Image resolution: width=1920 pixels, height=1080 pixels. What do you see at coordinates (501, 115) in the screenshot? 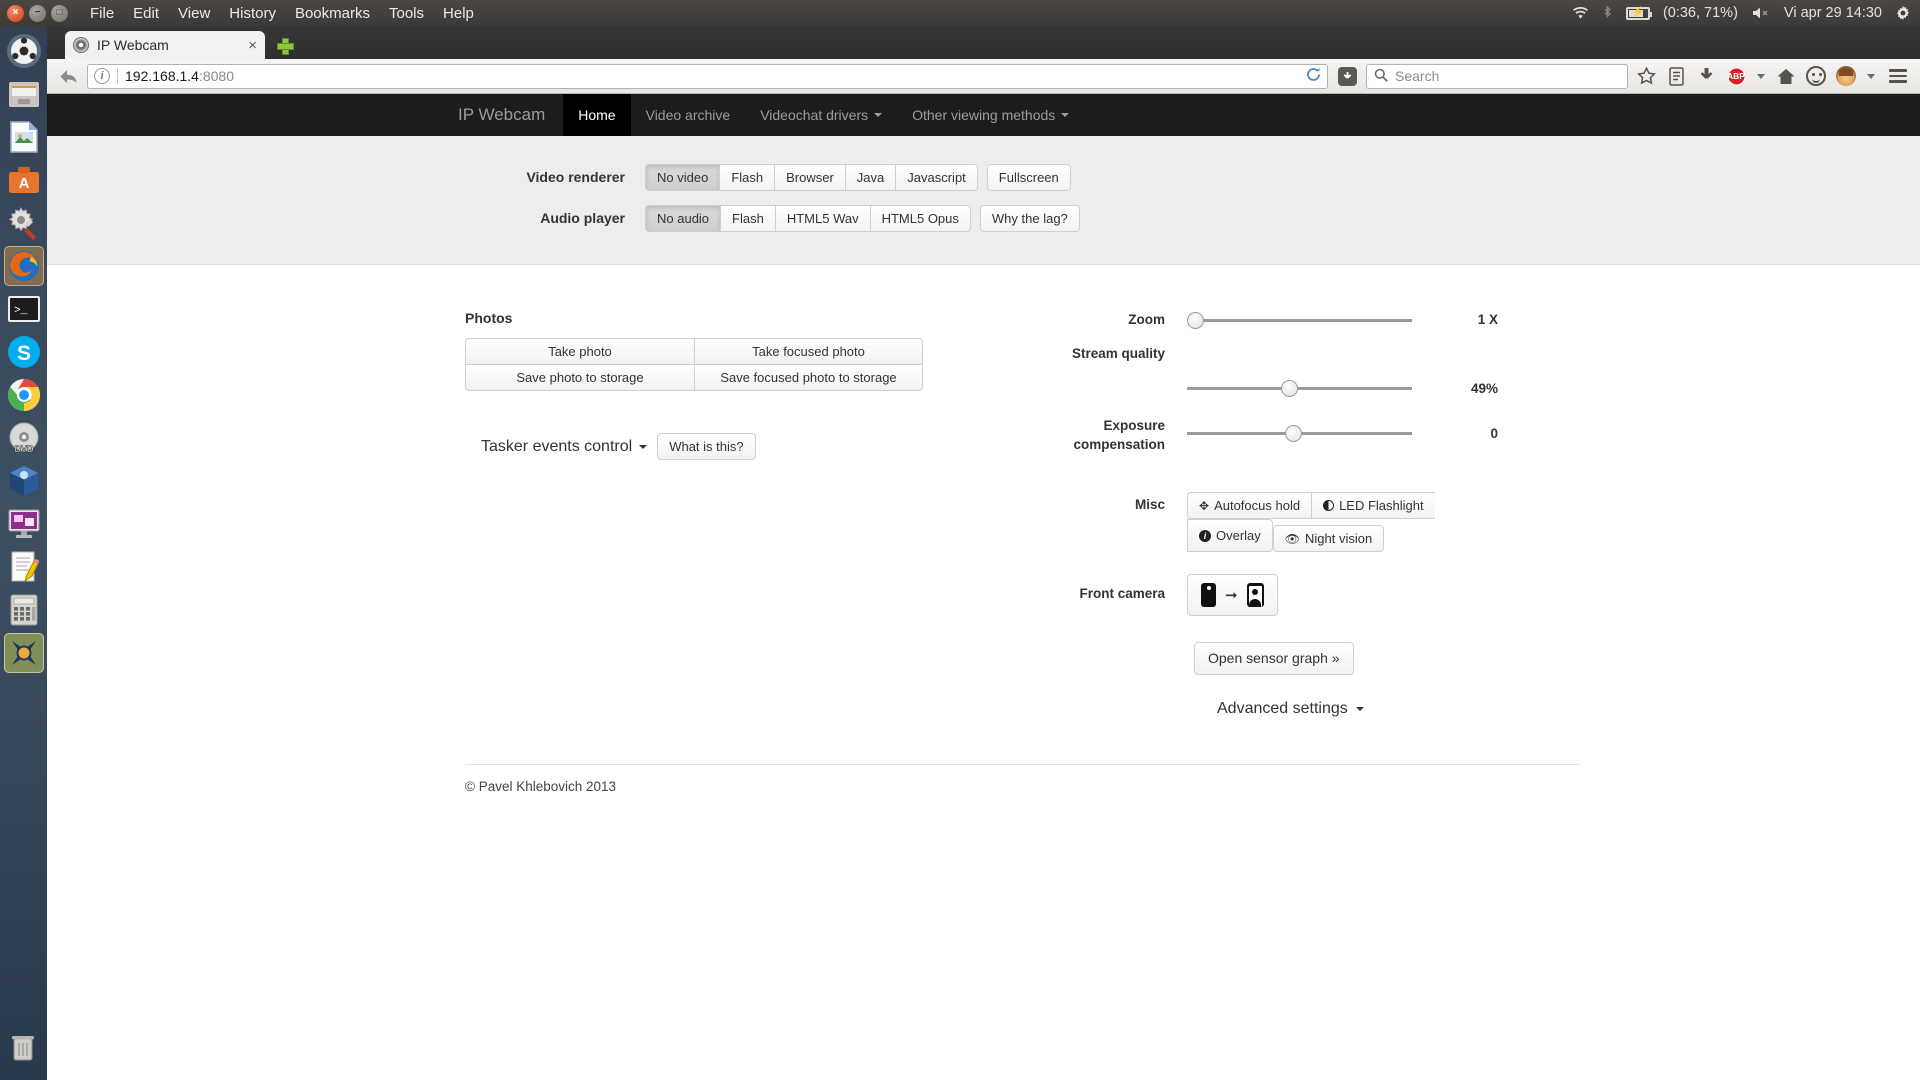
I see `site-brand: IP Webcam` at bounding box center [501, 115].